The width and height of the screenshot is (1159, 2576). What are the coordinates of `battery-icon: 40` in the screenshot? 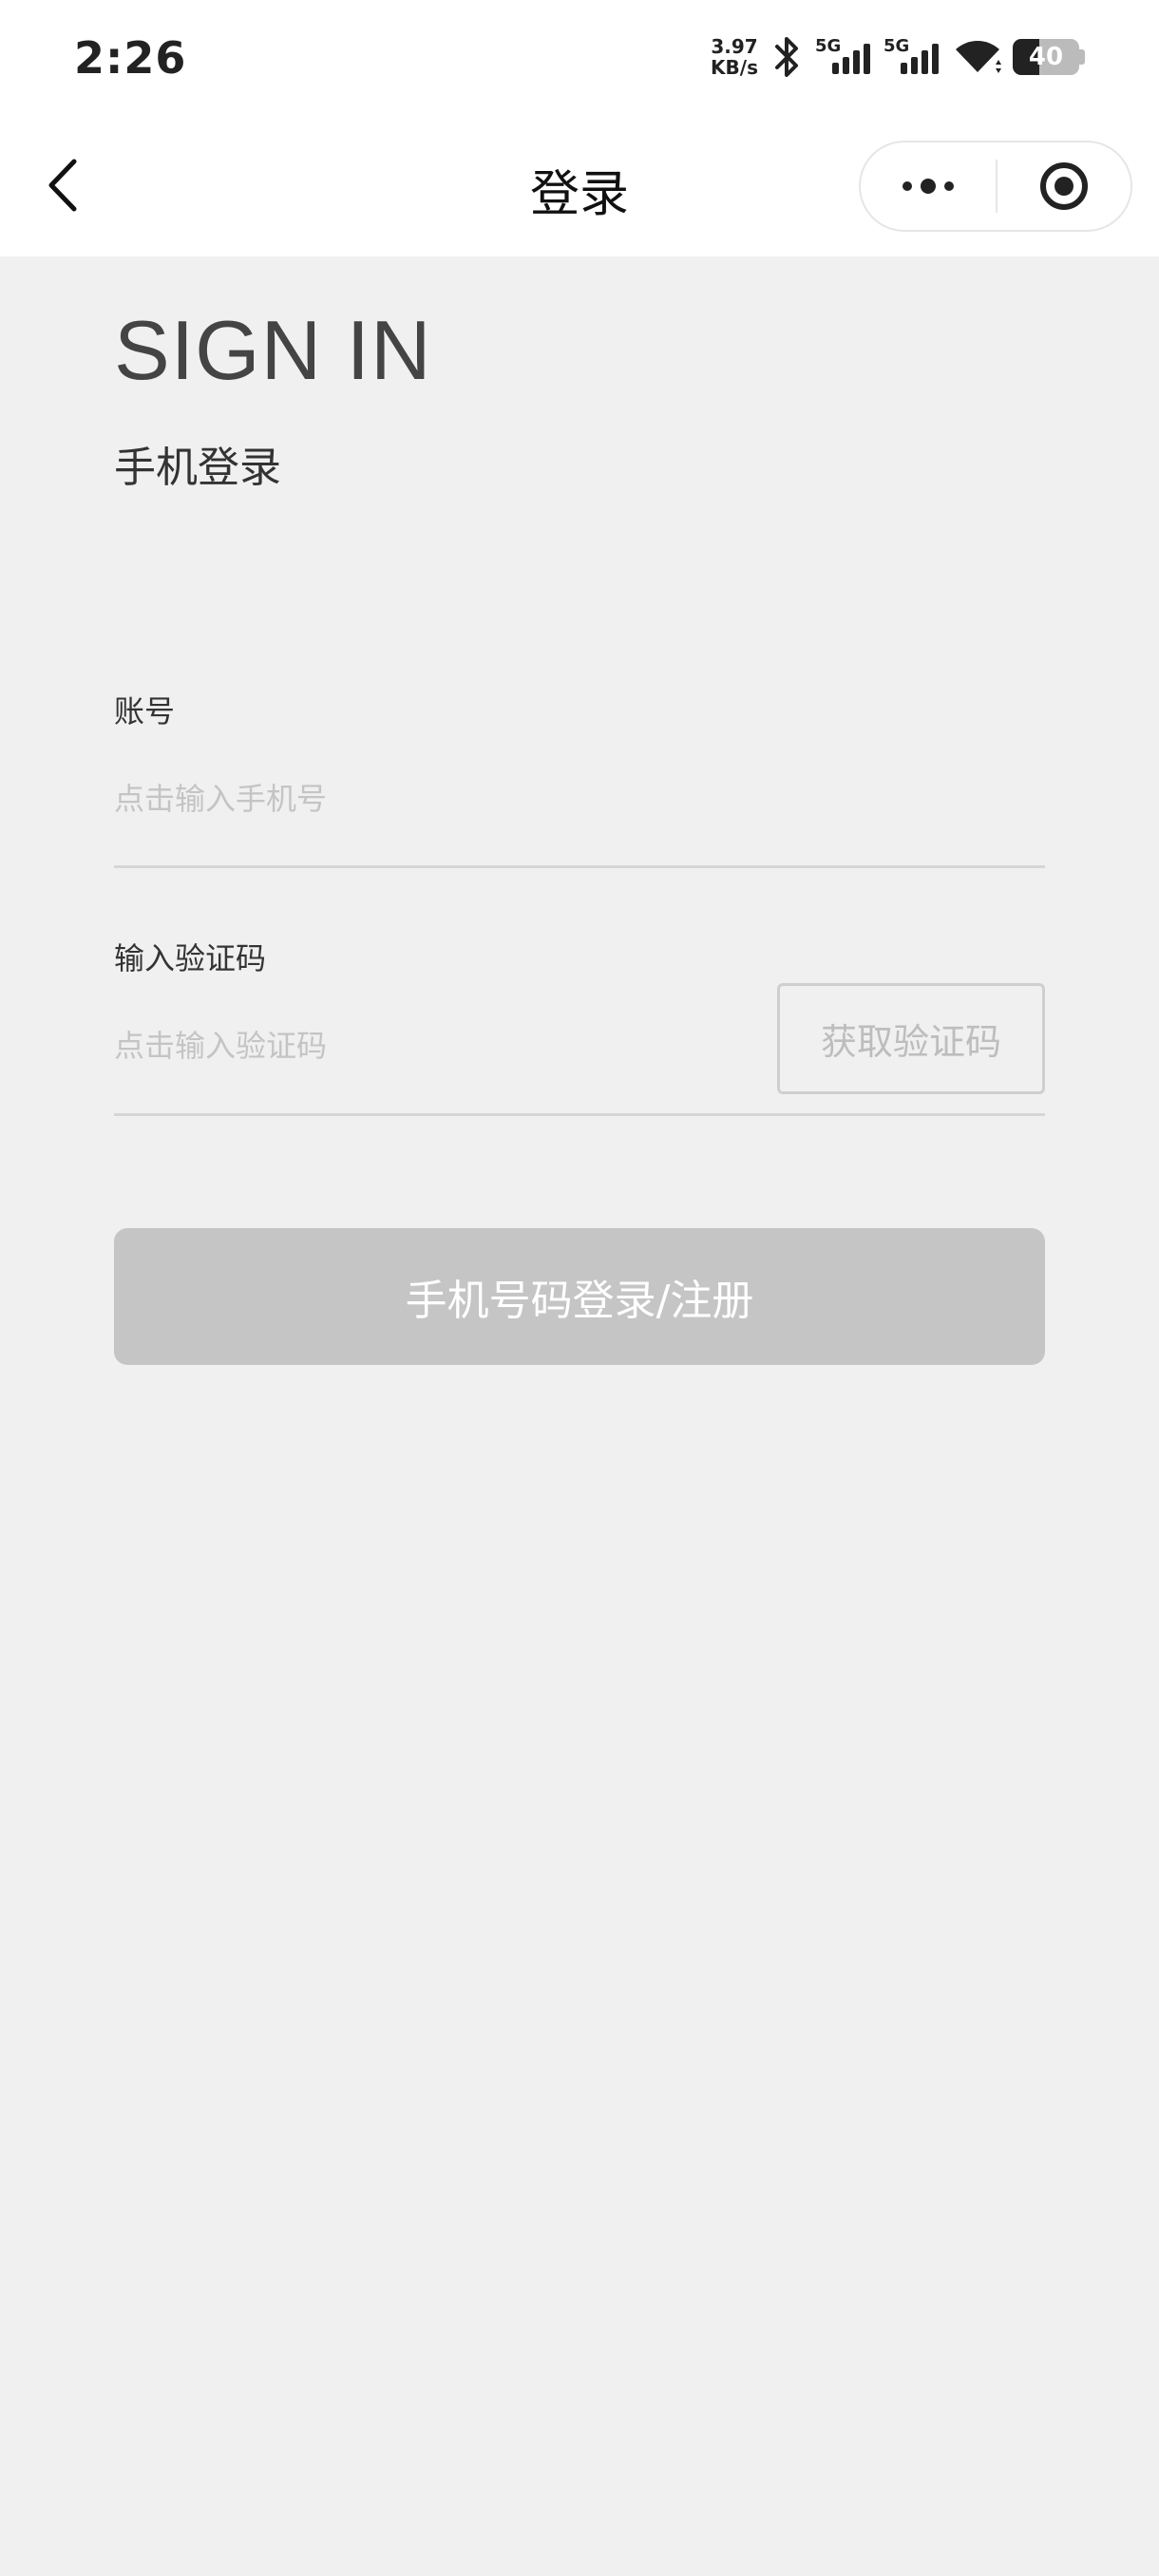 It's located at (1046, 57).